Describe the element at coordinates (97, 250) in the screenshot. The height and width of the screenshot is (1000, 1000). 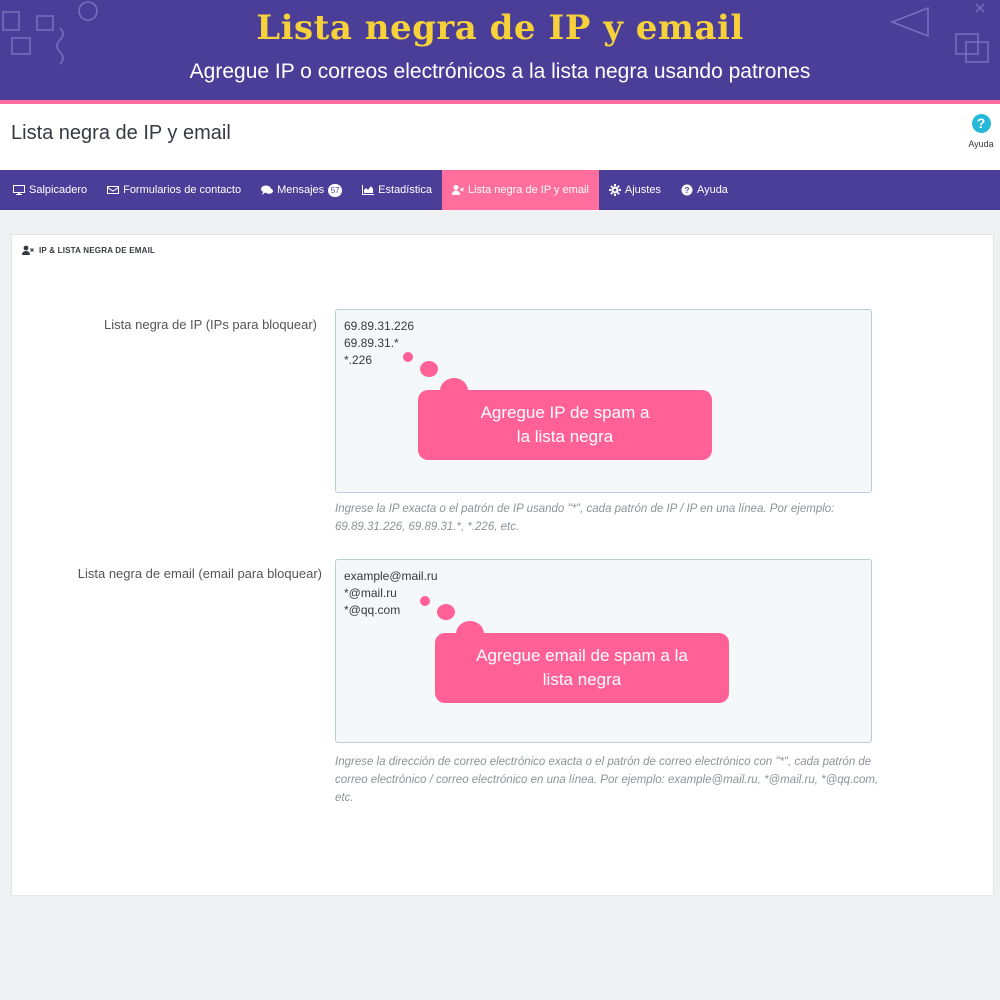
I see `panel-heading-text: IP & LISTA NEGRA DE EMAIL` at that location.